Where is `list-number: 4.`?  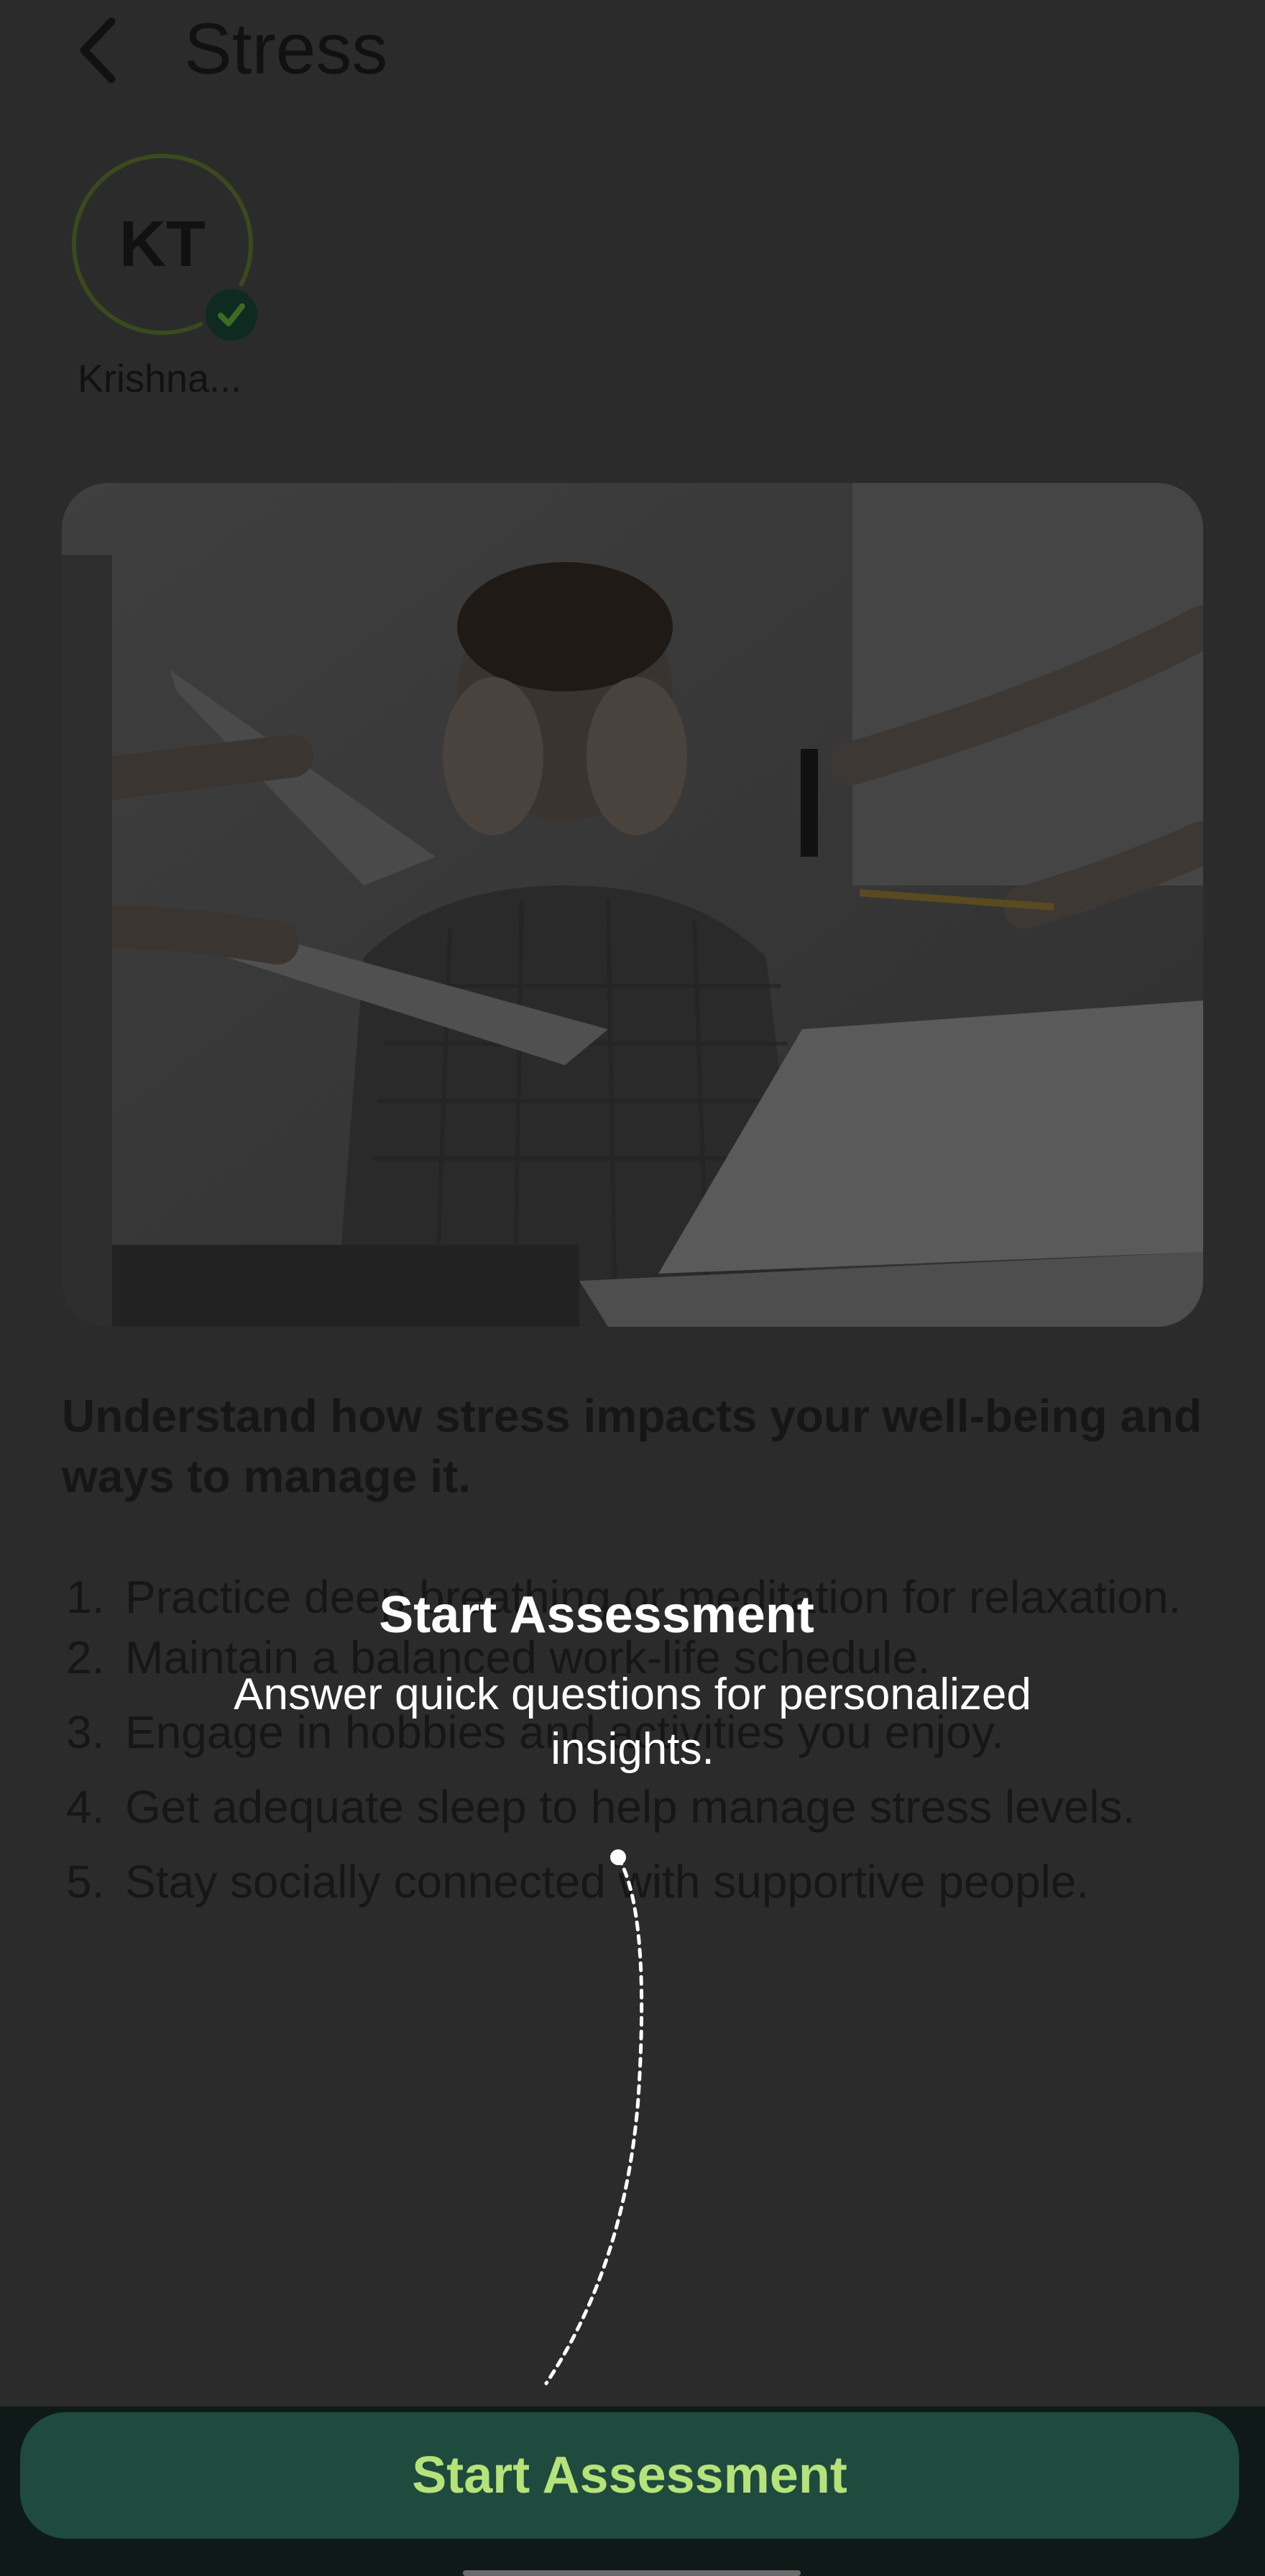
list-number: 4. is located at coordinates (85, 1807).